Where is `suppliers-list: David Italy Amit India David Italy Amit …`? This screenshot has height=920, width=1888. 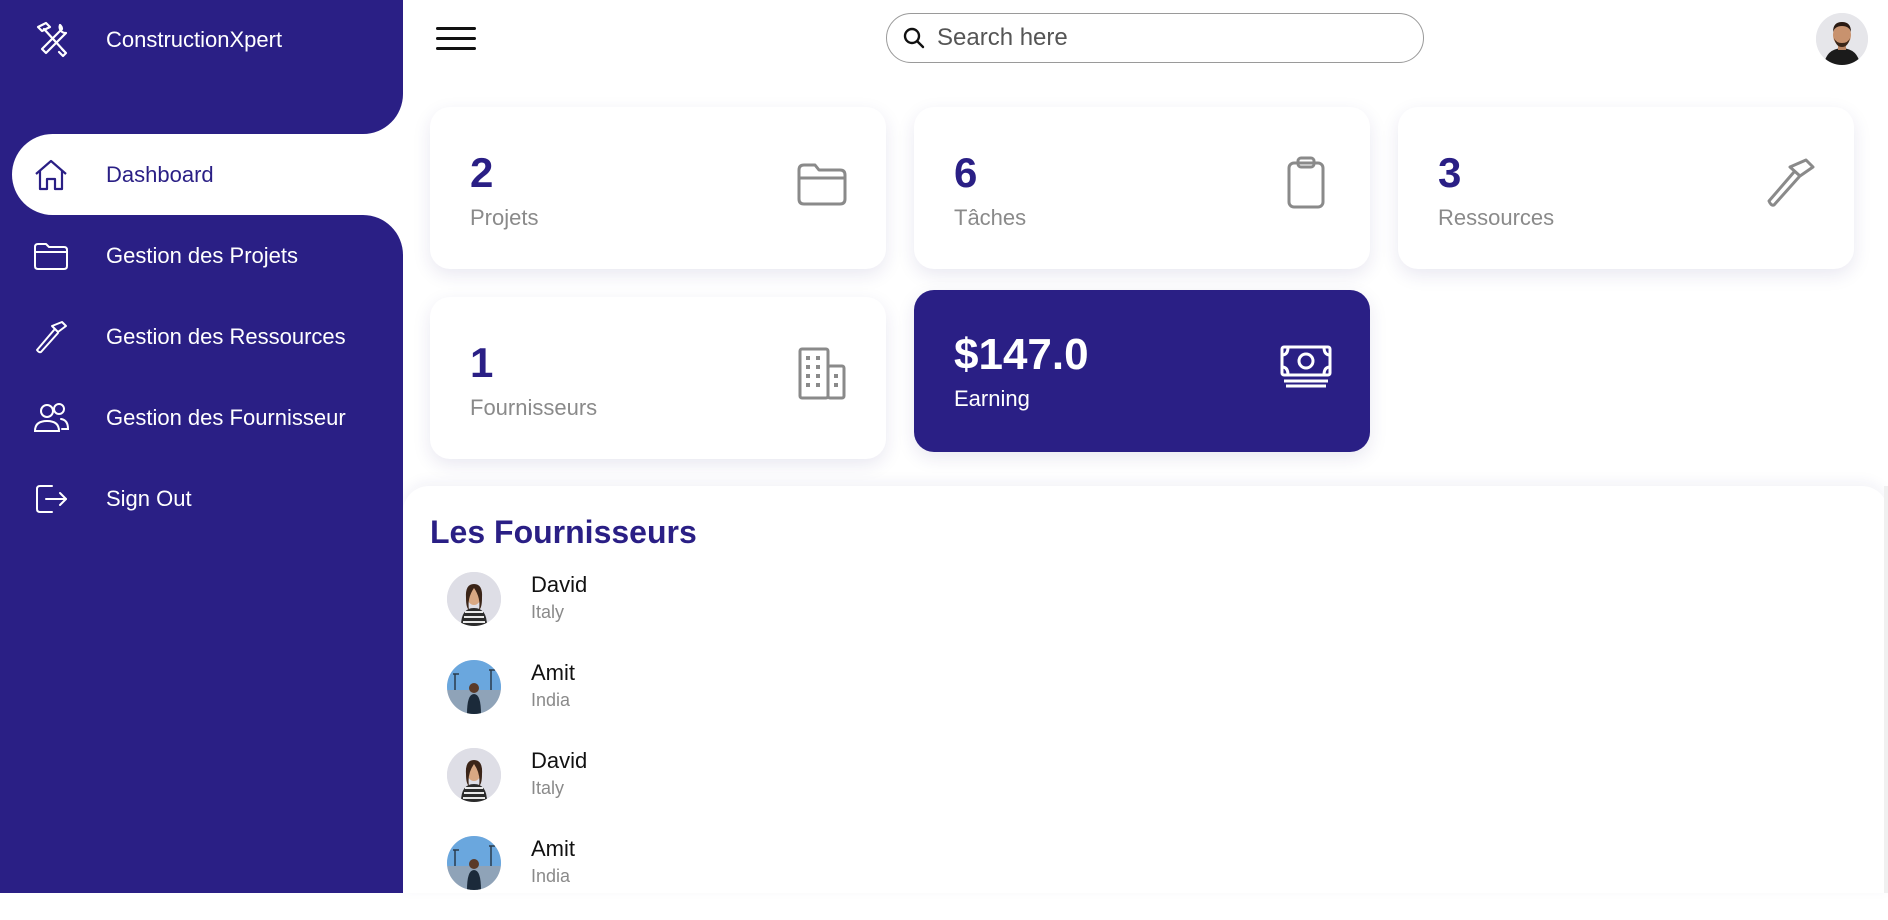 suppliers-list: David Italy Amit India David Italy Amit … is located at coordinates (745, 744).